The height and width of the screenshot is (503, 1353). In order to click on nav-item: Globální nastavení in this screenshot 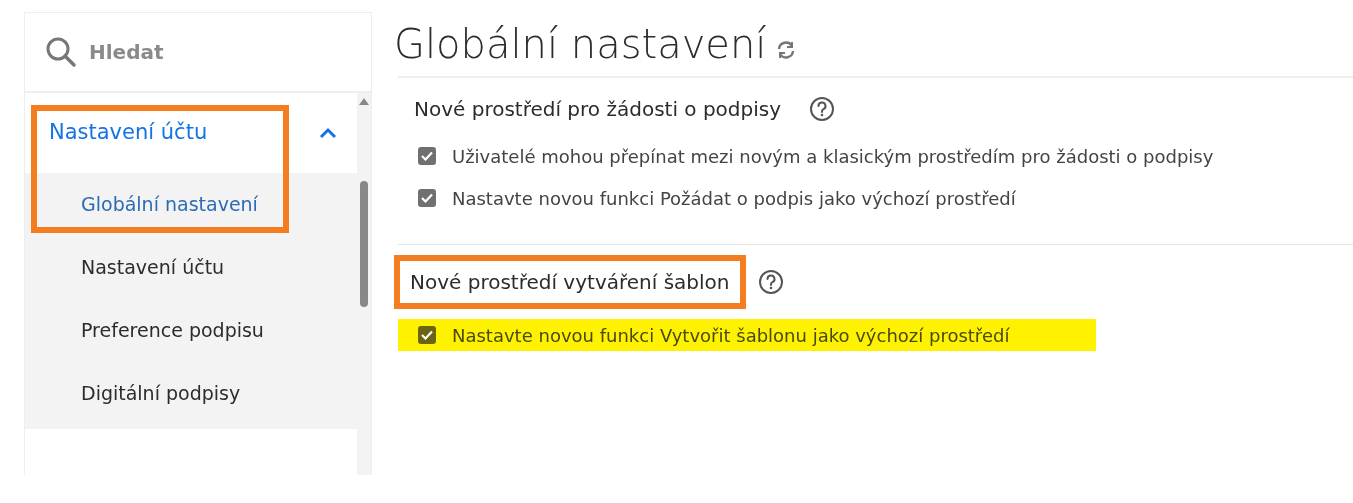, I will do `click(191, 204)`.